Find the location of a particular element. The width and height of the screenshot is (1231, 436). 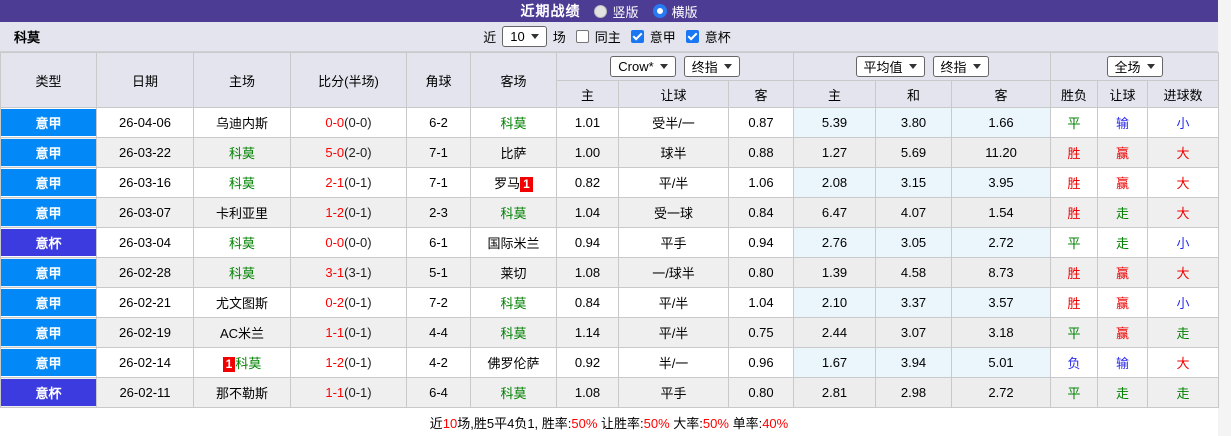

asia-home-odds-cell: 1.04 is located at coordinates (587, 212).